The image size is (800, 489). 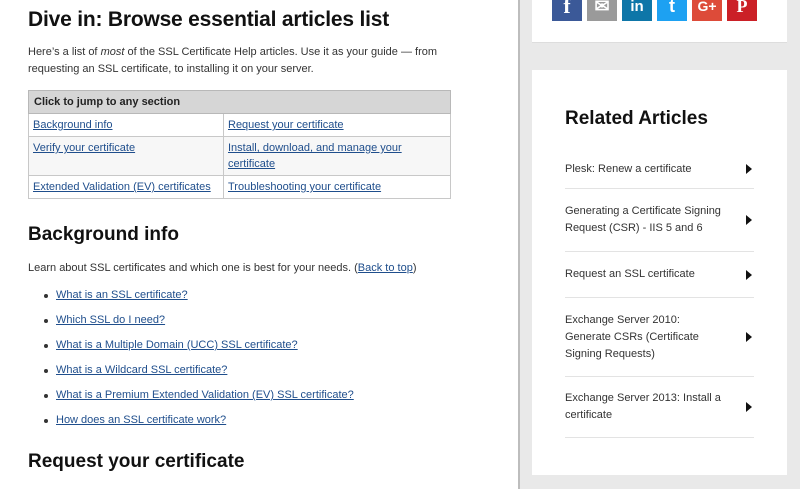 I want to click on list-item: What is a Wildcard SSL certificate?, so click(x=199, y=370).